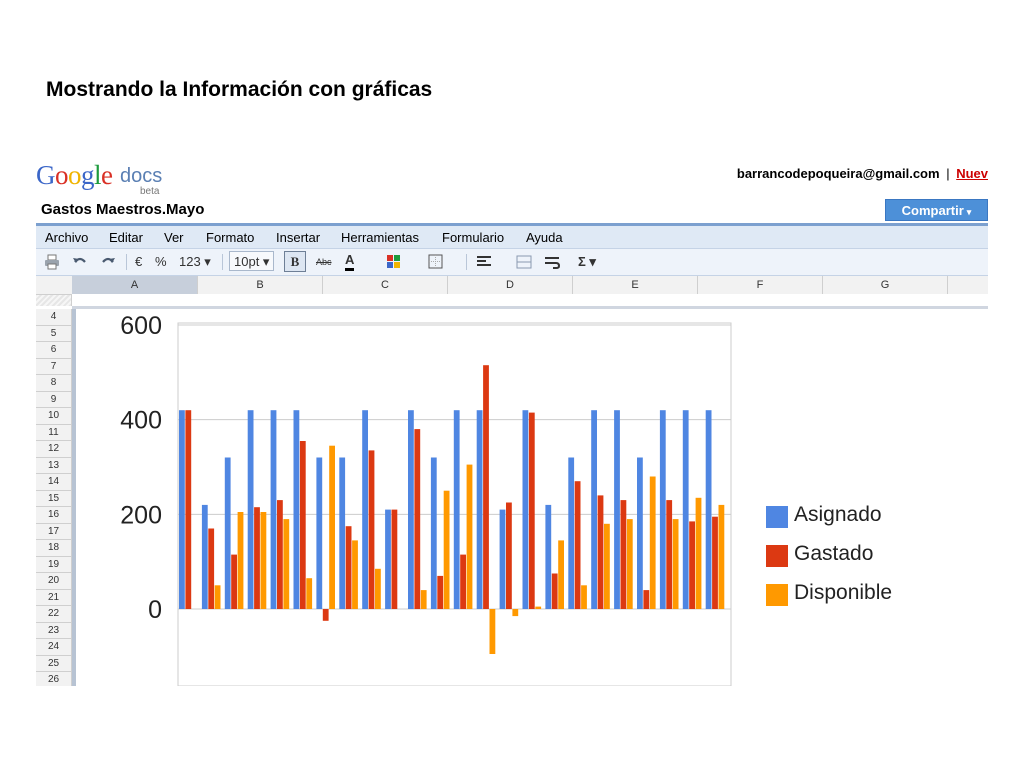 This screenshot has width=1024, height=768. What do you see at coordinates (260, 285) in the screenshot?
I see `column-header-b: B` at bounding box center [260, 285].